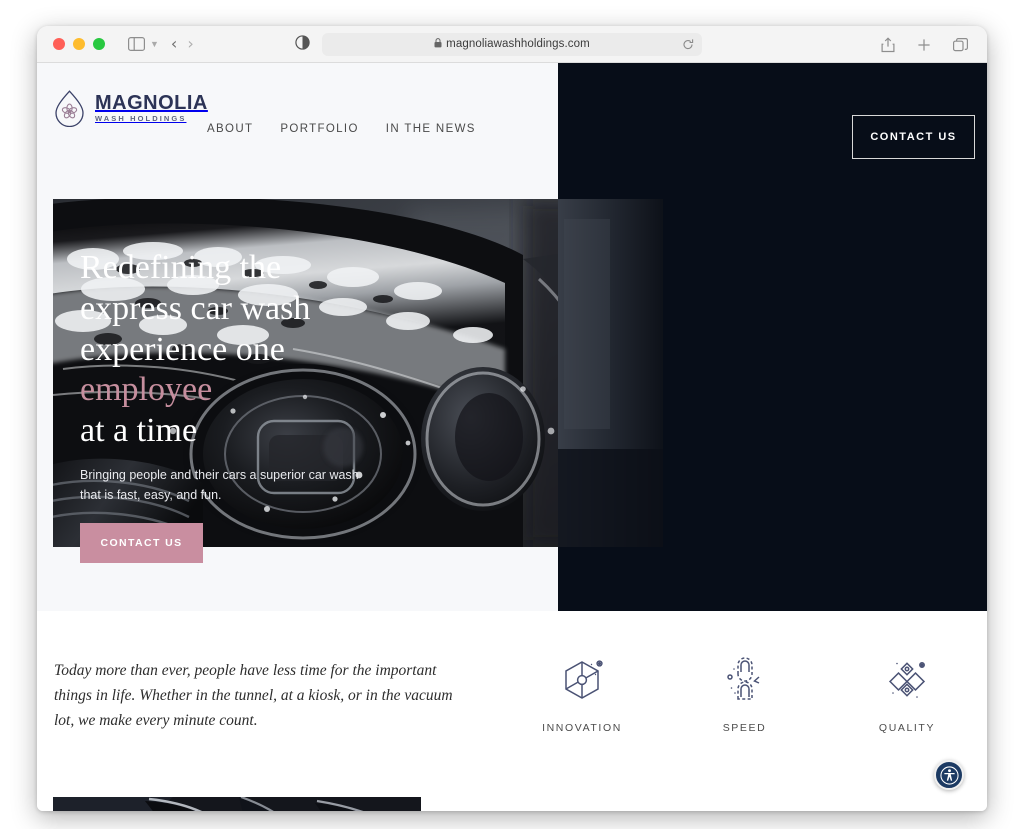 The height and width of the screenshot is (829, 1024). I want to click on address-bar: magnoliawashholdings.com, so click(512, 44).